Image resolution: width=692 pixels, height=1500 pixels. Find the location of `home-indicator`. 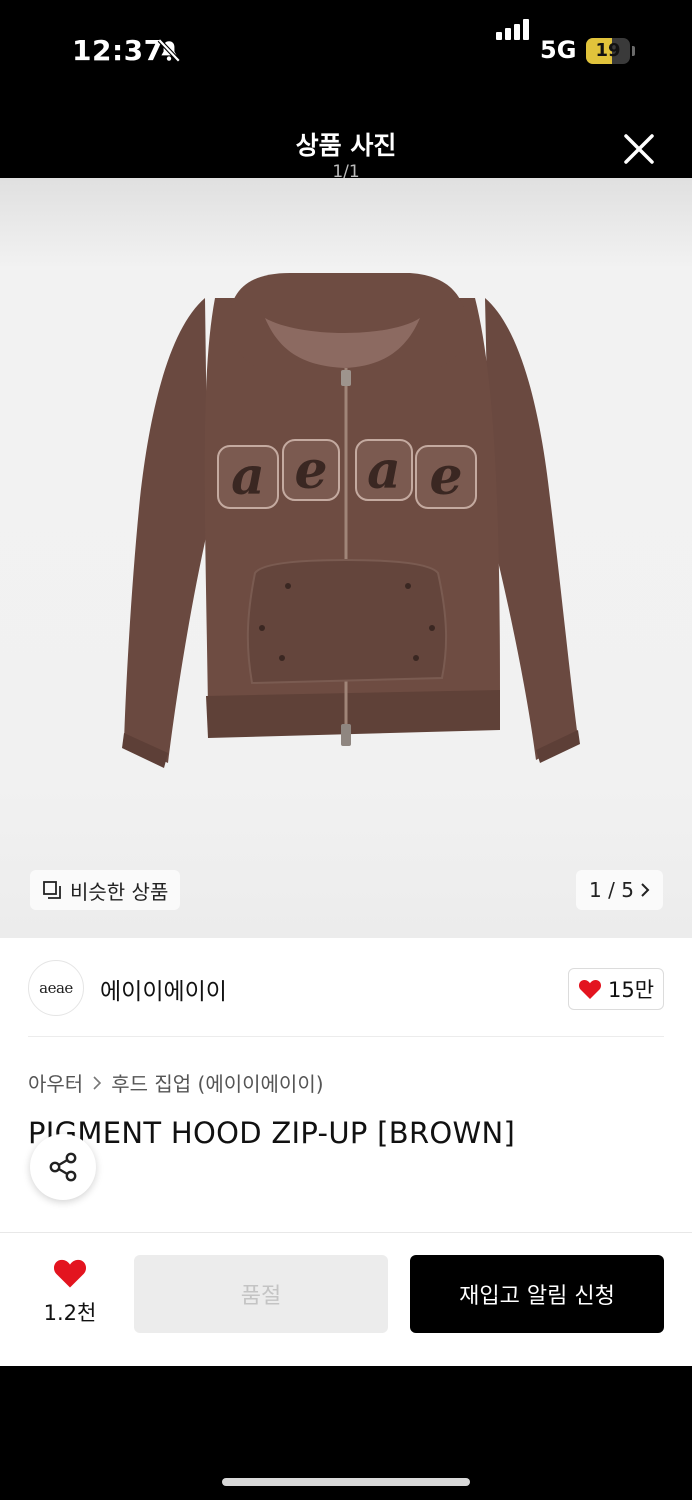

home-indicator is located at coordinates (346, 1482).